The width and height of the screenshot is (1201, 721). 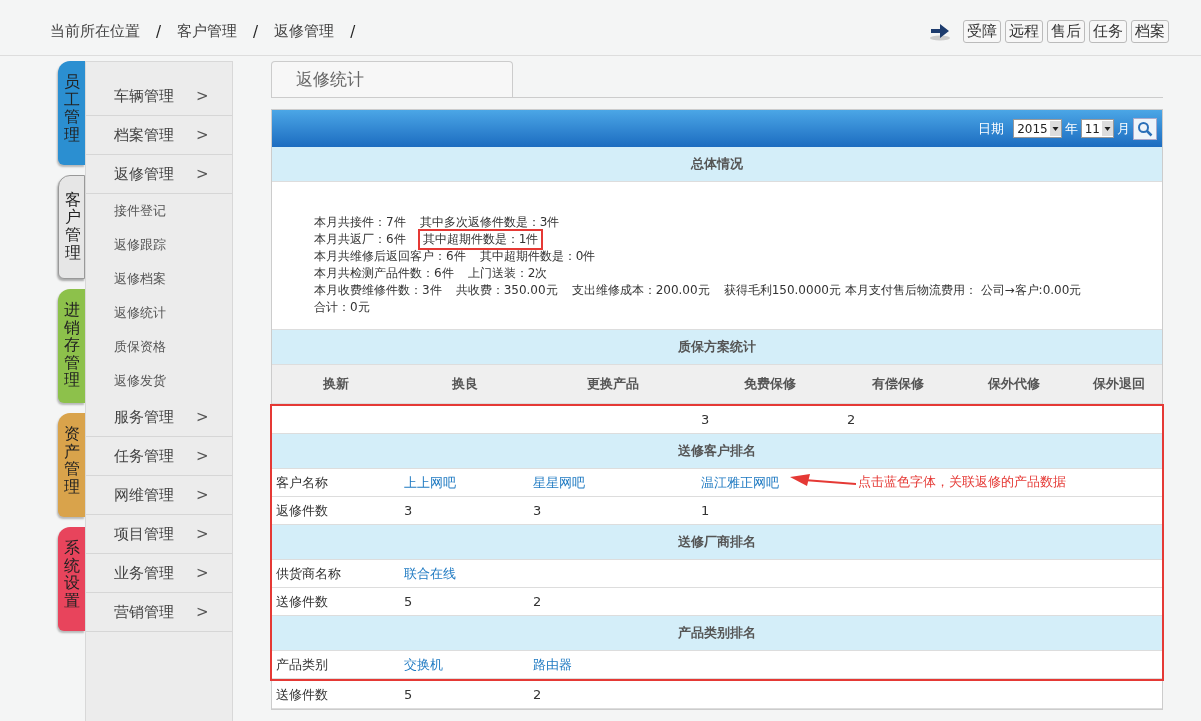 What do you see at coordinates (991, 128) in the screenshot?
I see `date-label: 日期` at bounding box center [991, 128].